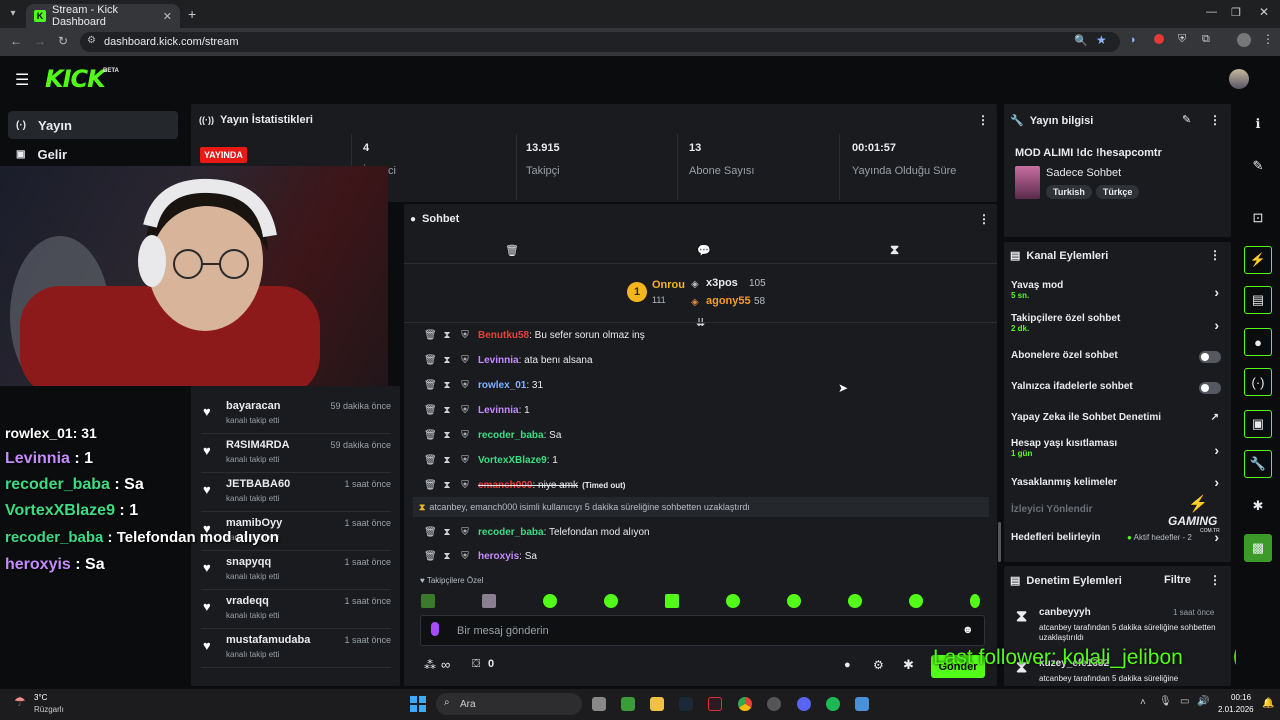 The width and height of the screenshot is (1280, 720). What do you see at coordinates (268, 640) in the screenshot?
I see `follower-name: mustafamudaba` at bounding box center [268, 640].